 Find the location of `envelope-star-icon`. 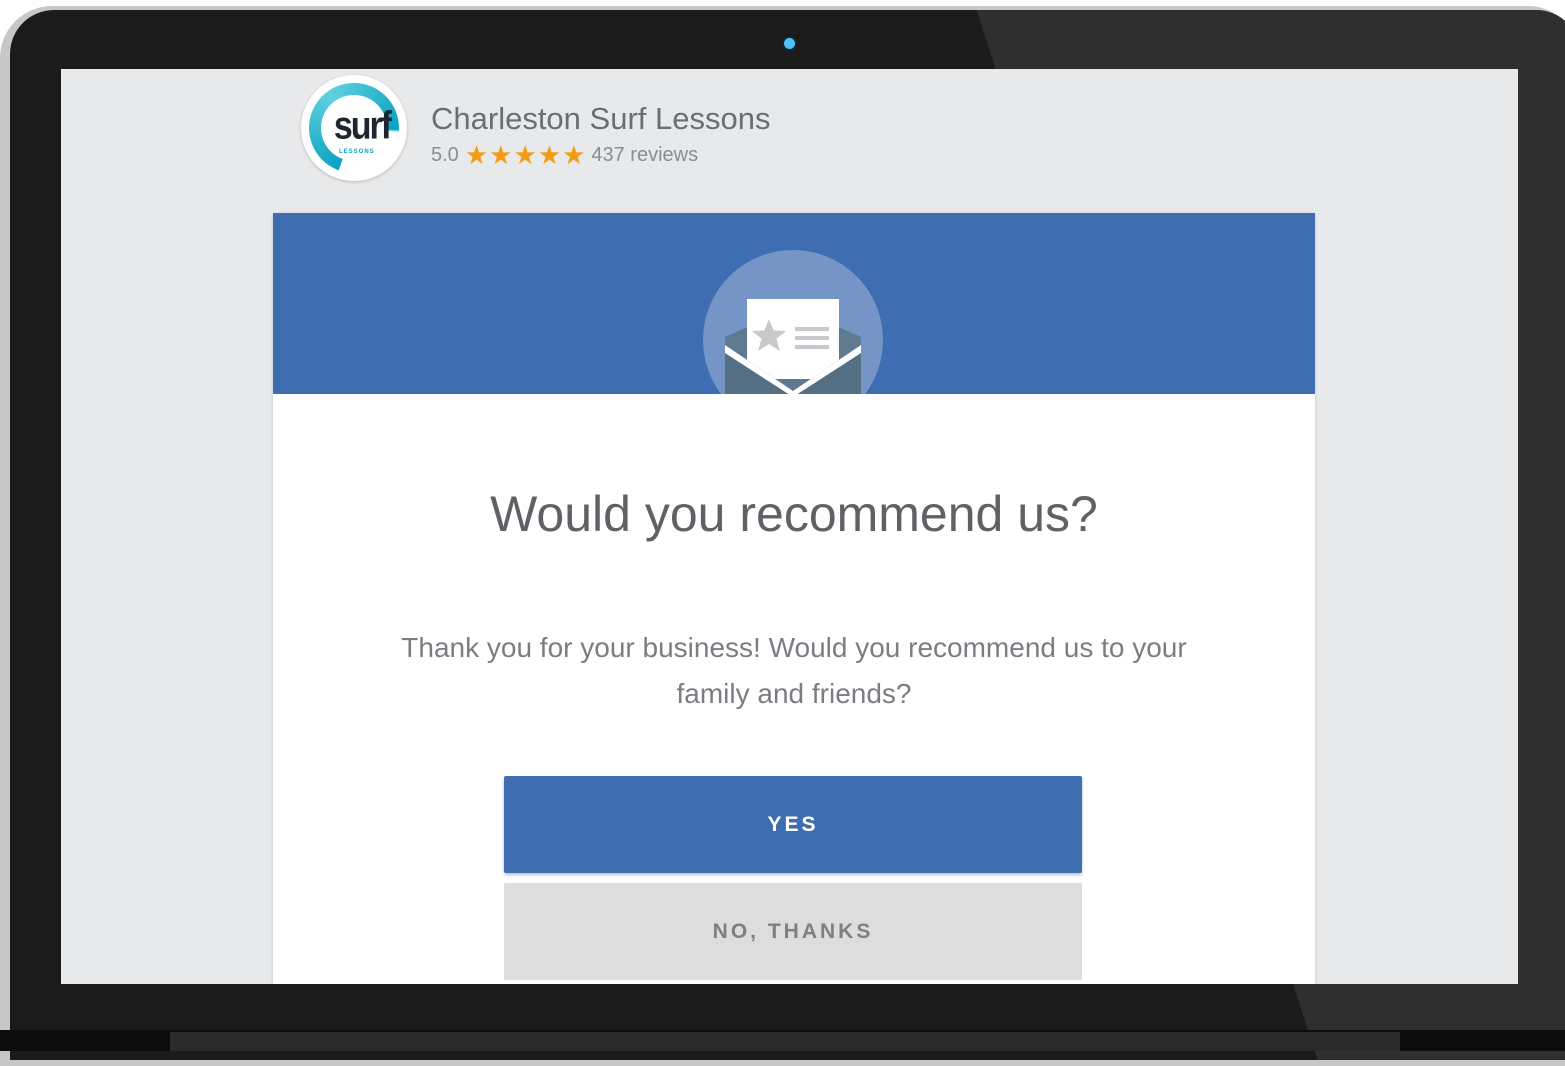

envelope-star-icon is located at coordinates (793, 346).